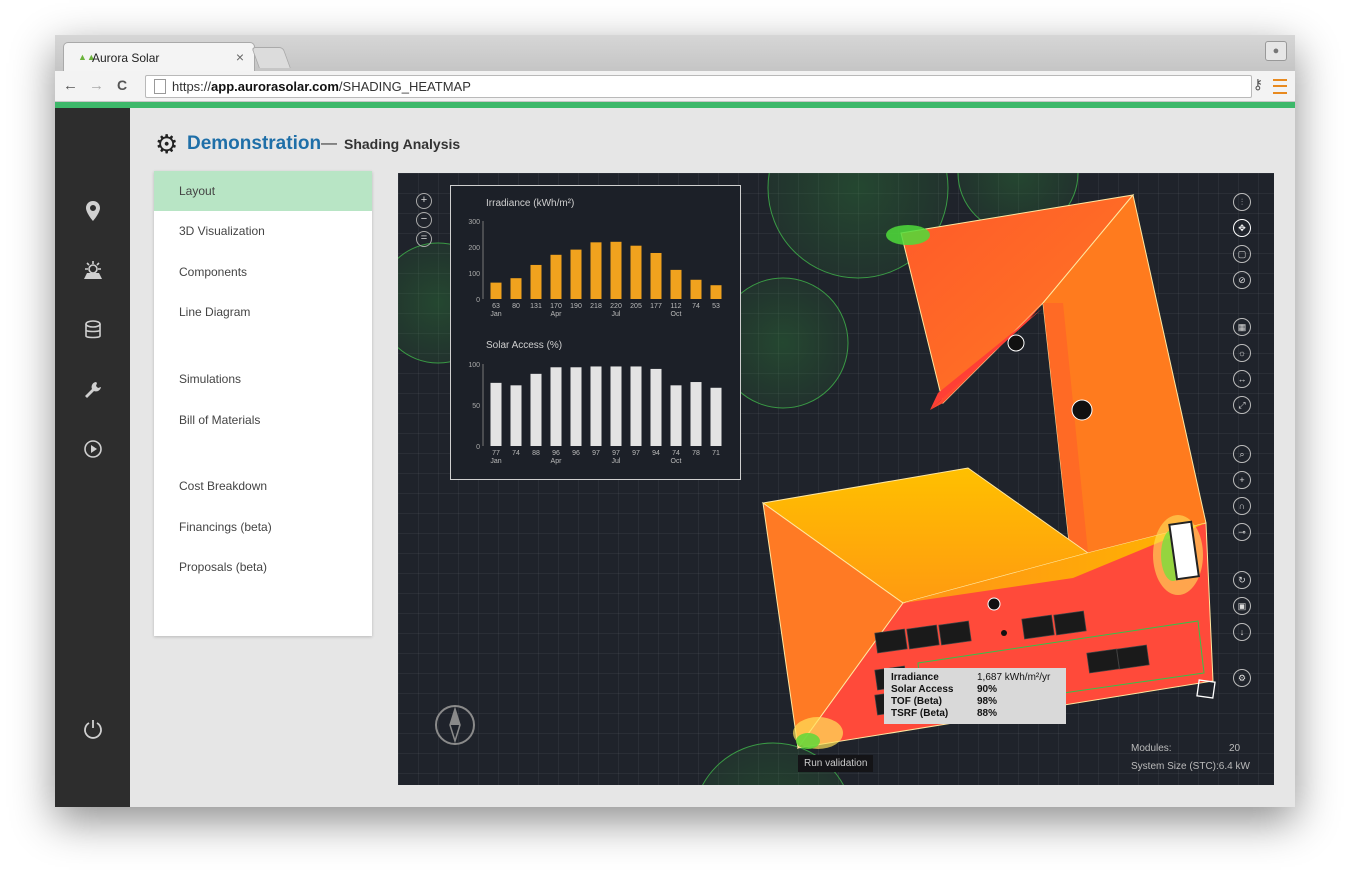 The width and height of the screenshot is (1350, 883). Describe the element at coordinates (556, 306) in the screenshot. I see `data-label: 170` at that location.